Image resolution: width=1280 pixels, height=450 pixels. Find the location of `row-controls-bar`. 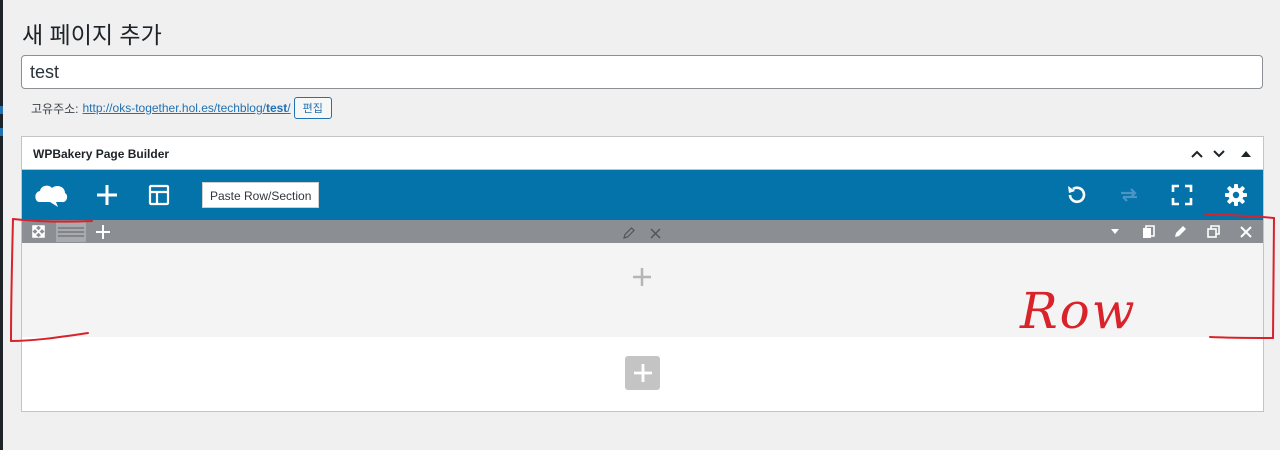

row-controls-bar is located at coordinates (642, 231).